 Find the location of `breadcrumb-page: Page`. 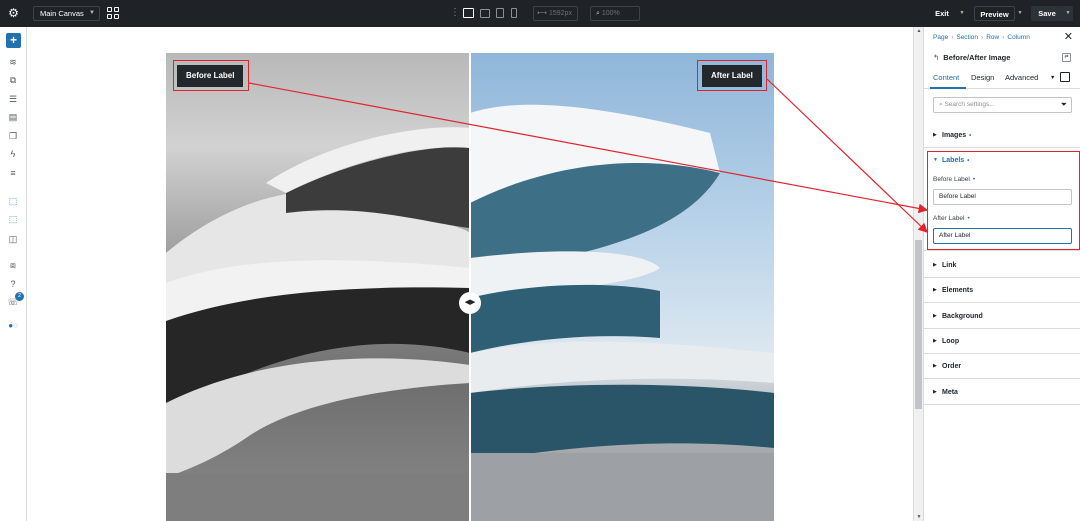

breadcrumb-page: Page is located at coordinates (940, 37).